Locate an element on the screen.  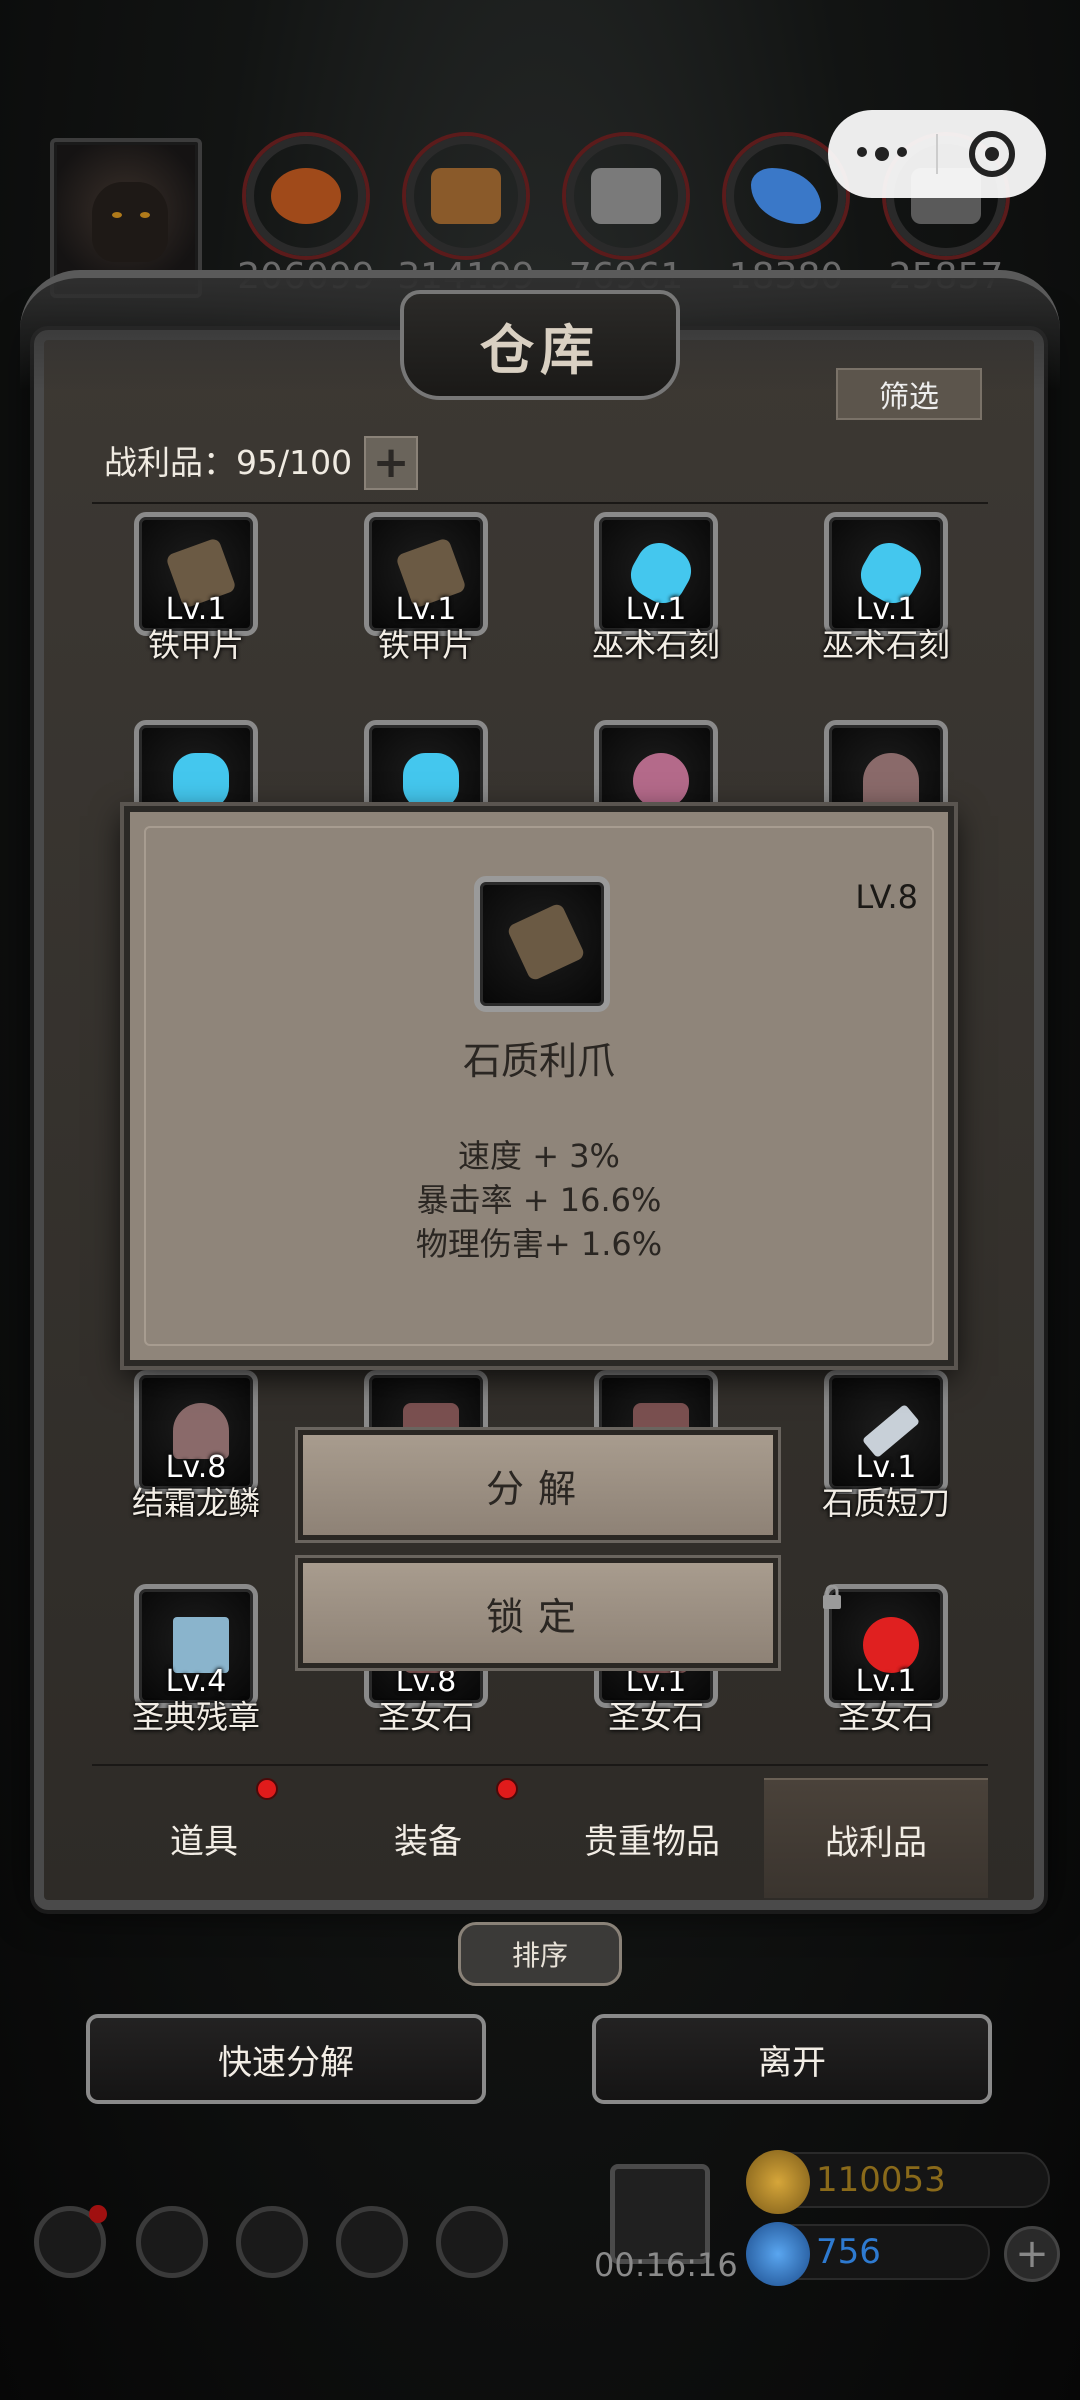
tab-label: 贵重物品 is located at coordinates (652, 1841).